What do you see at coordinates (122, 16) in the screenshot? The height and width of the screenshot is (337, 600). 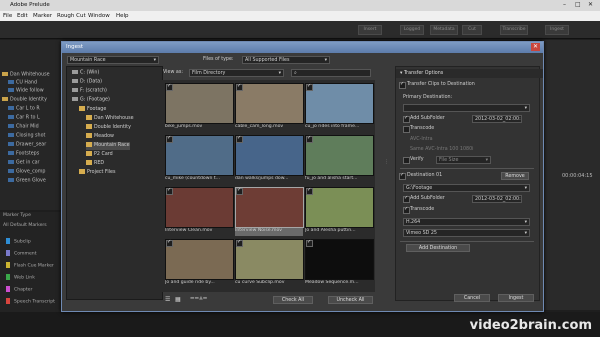 I see `menu-help: Help` at bounding box center [122, 16].